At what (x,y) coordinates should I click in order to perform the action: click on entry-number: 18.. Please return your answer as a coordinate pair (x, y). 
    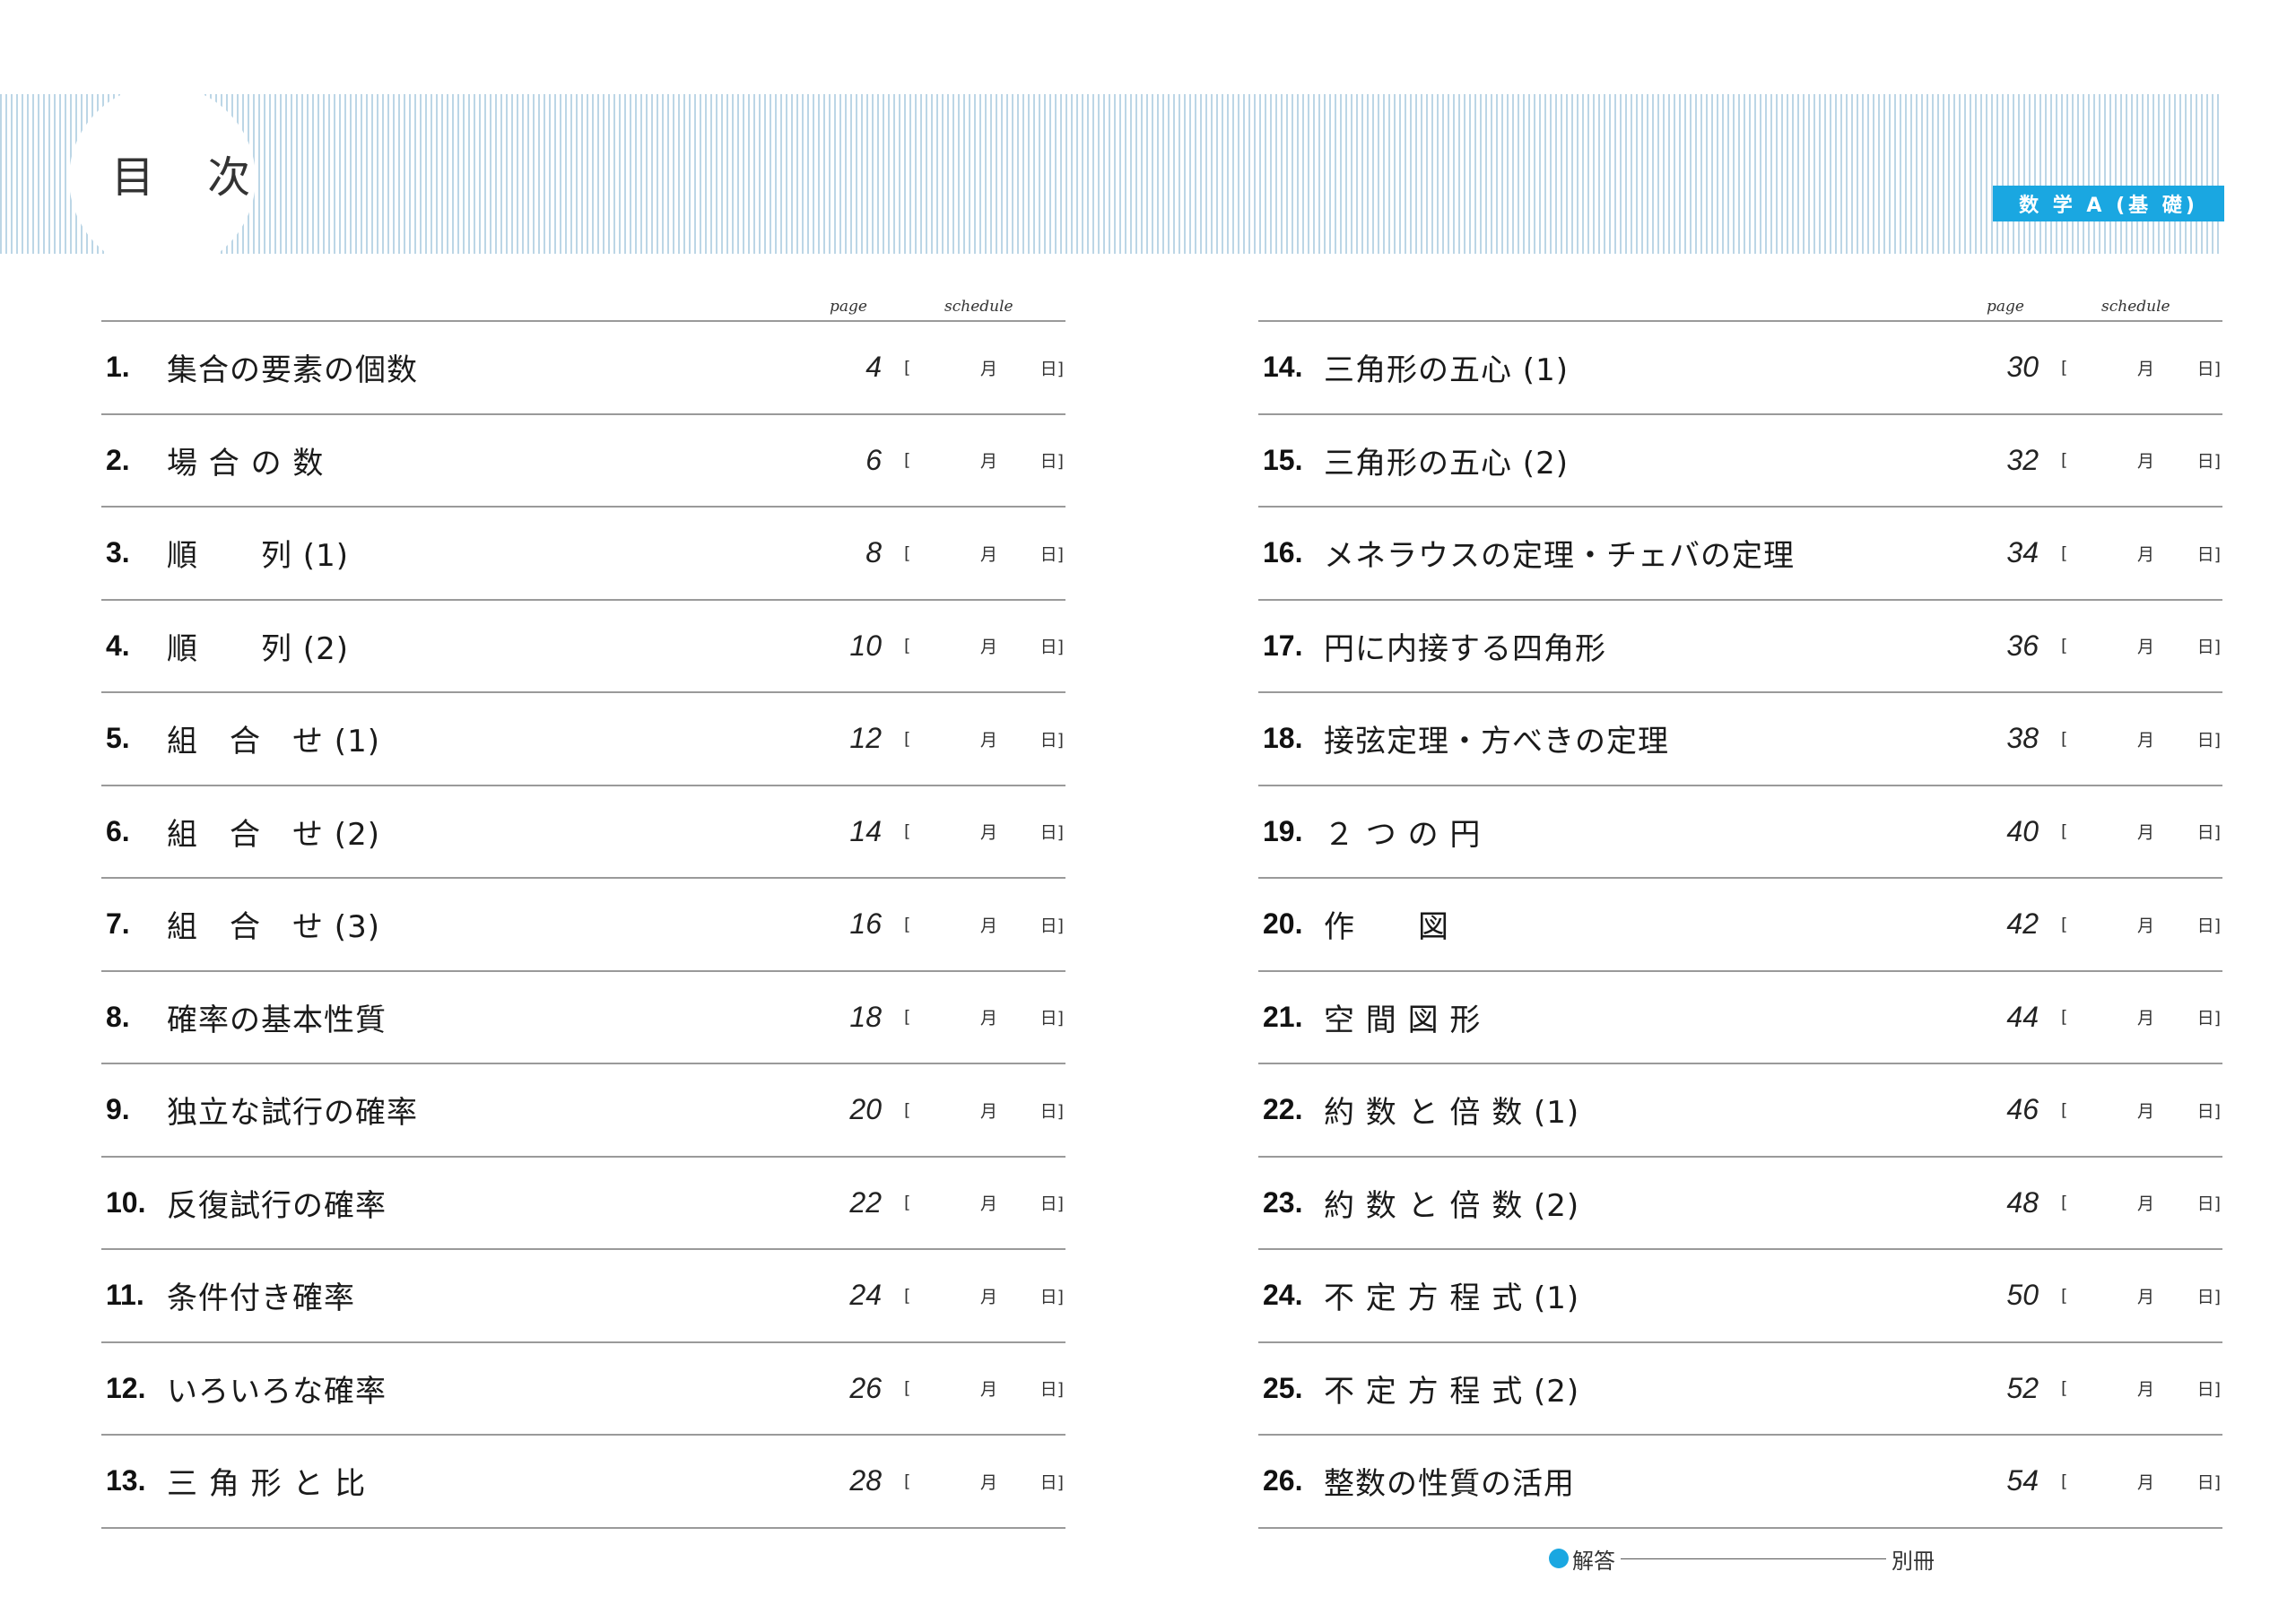
    Looking at the image, I should click on (1283, 738).